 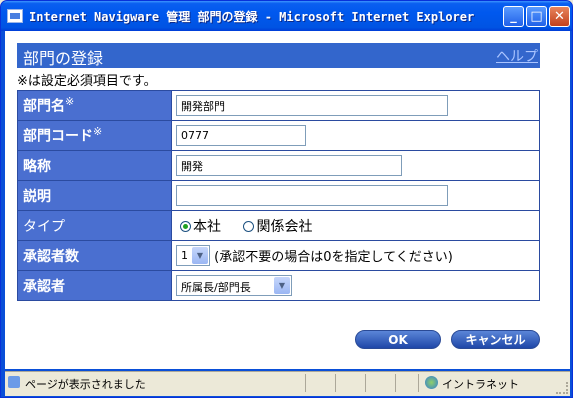 I want to click on row-abbreviation: 略称, so click(x=278, y=165).